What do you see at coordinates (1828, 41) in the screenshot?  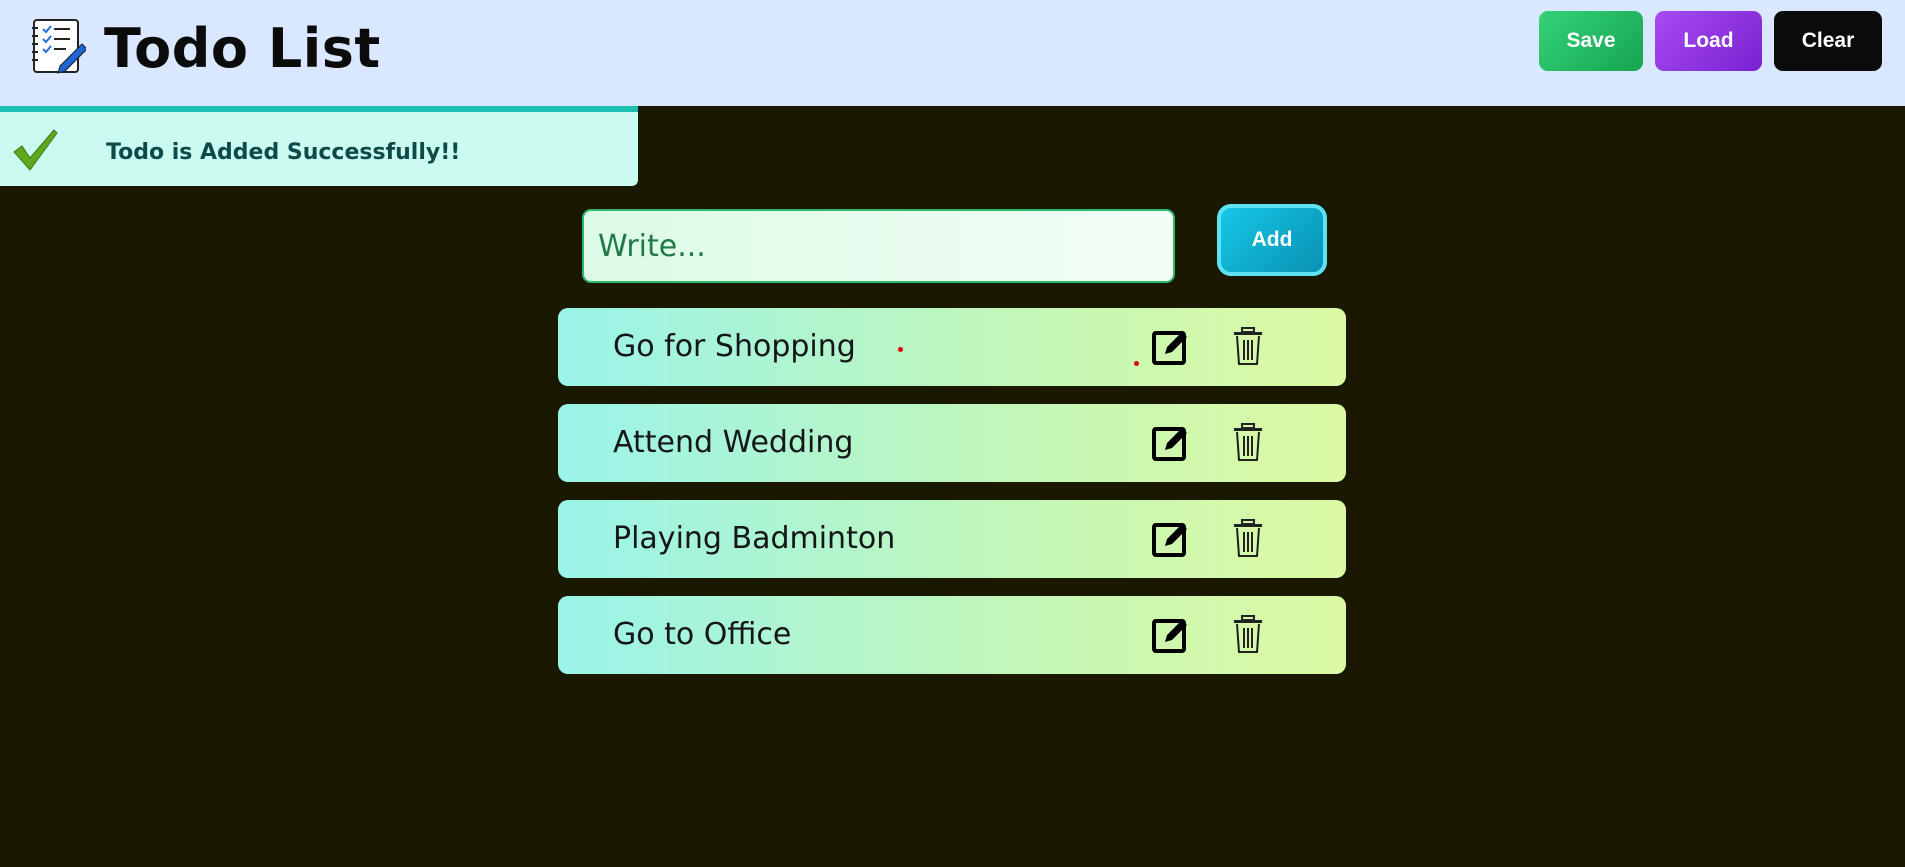 I see `clear-button: Clear` at bounding box center [1828, 41].